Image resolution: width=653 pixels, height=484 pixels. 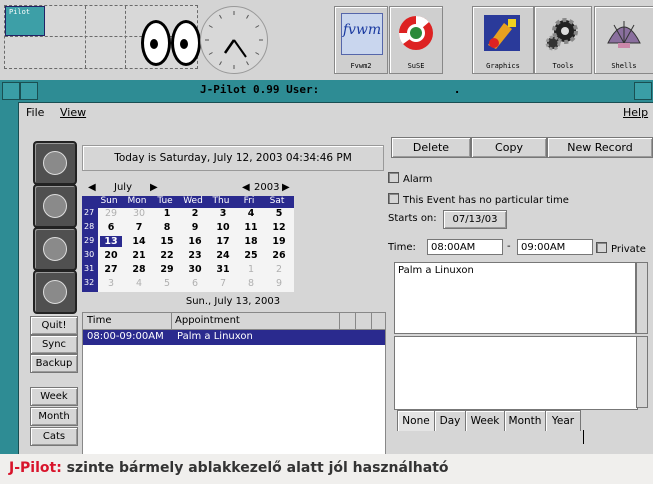 I want to click on checkbox-icon, so click(x=393, y=198).